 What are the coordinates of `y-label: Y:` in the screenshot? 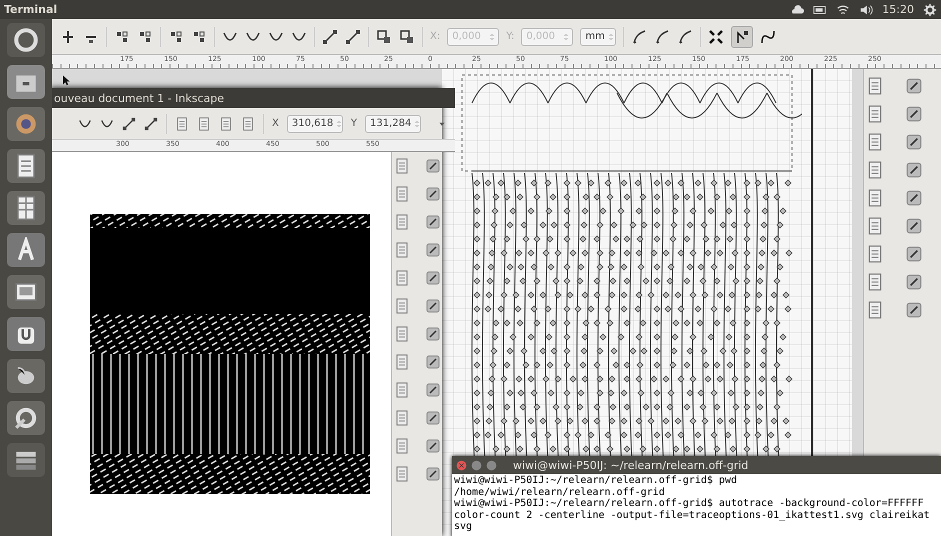 It's located at (510, 36).